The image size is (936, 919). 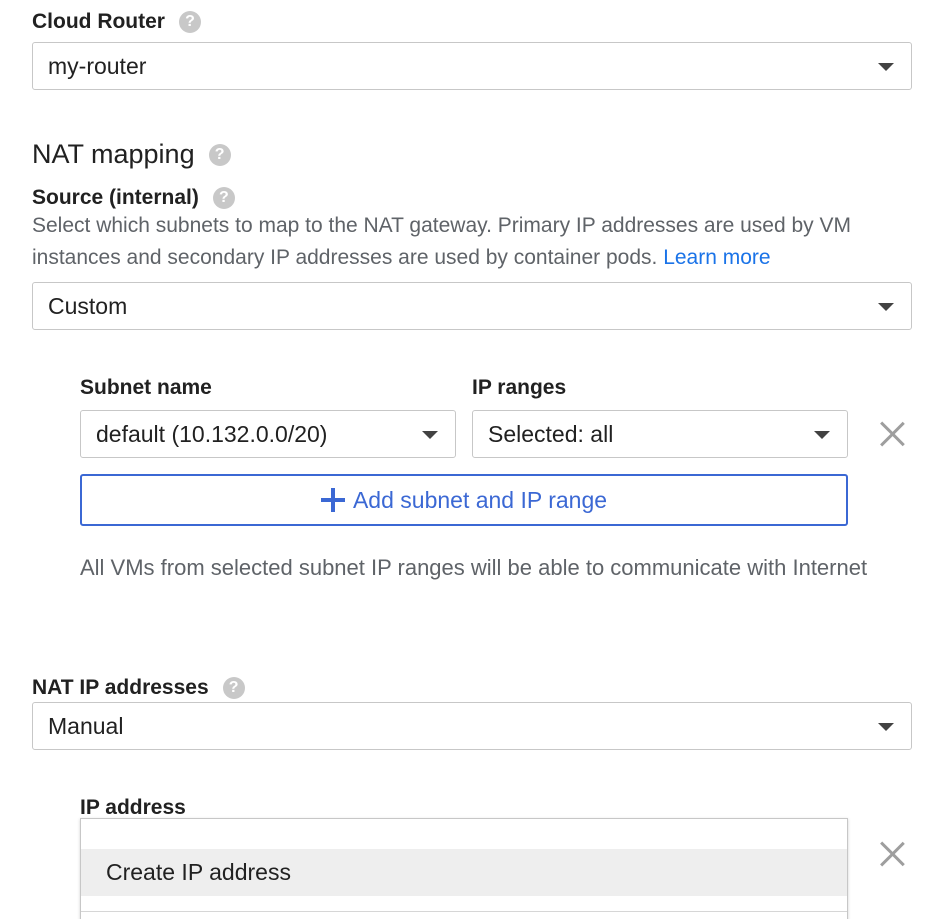 What do you see at coordinates (519, 387) in the screenshot?
I see `ip-ranges-label: IP ranges` at bounding box center [519, 387].